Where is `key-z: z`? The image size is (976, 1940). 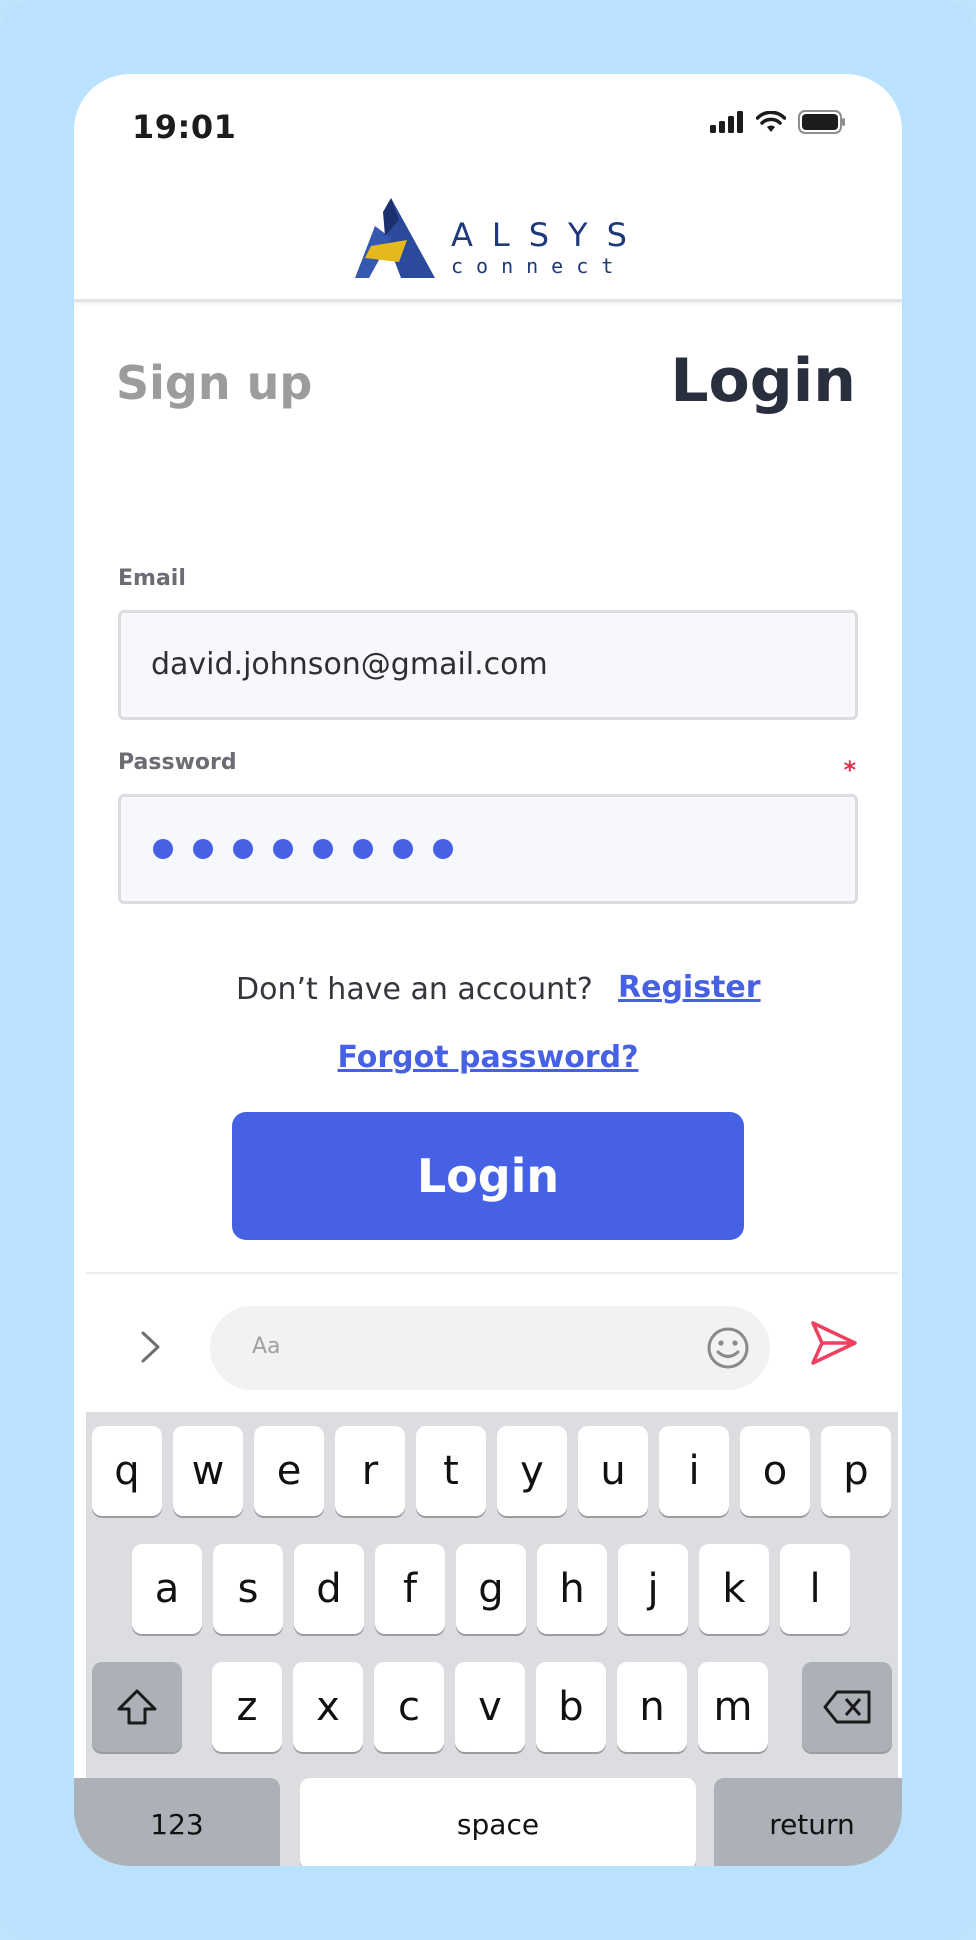 key-z: z is located at coordinates (247, 1707).